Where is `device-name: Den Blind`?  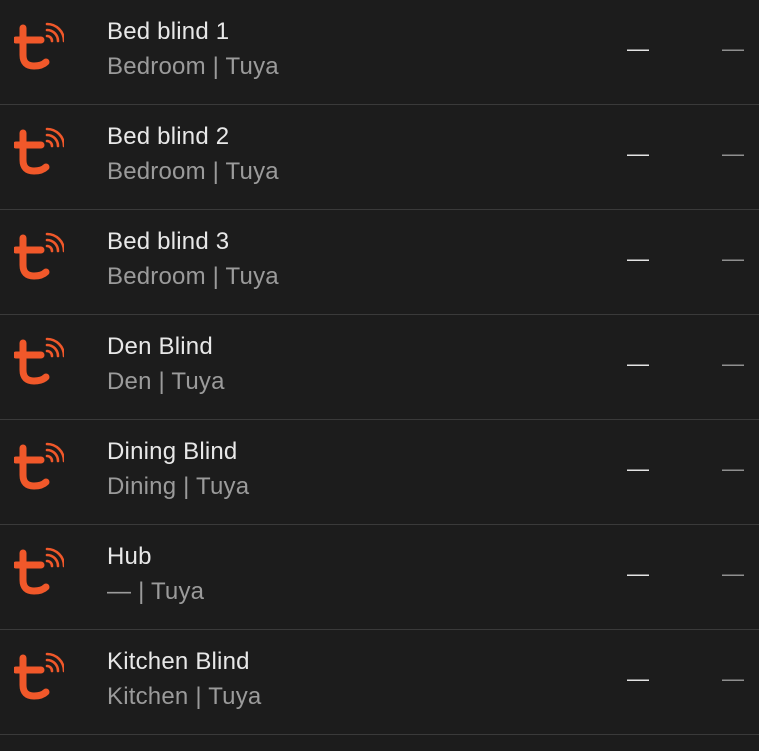 device-name: Den Blind is located at coordinates (160, 346).